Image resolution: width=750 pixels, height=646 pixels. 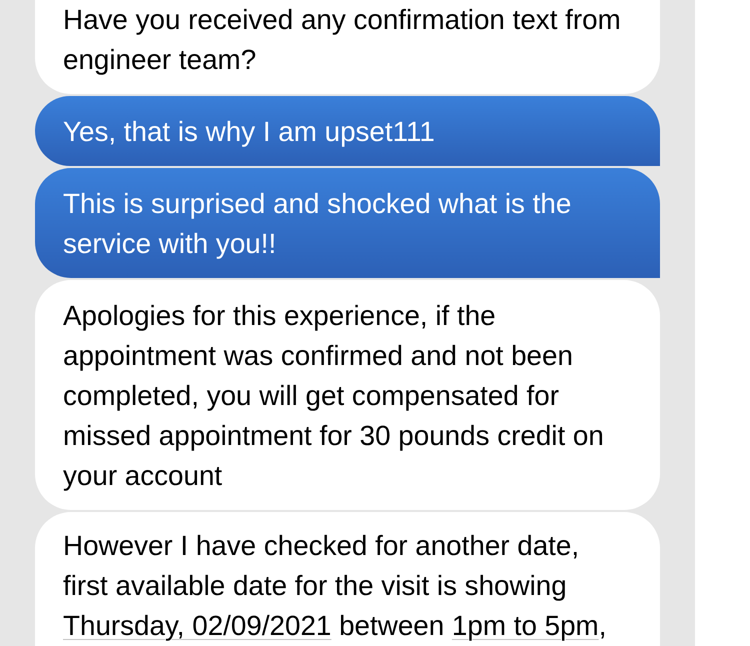 I want to click on message-text: However I have checked for another date, first available date for the visit is showing Thursday, 02/09/2021 between 1pm to 5pm,, so click(x=335, y=586).